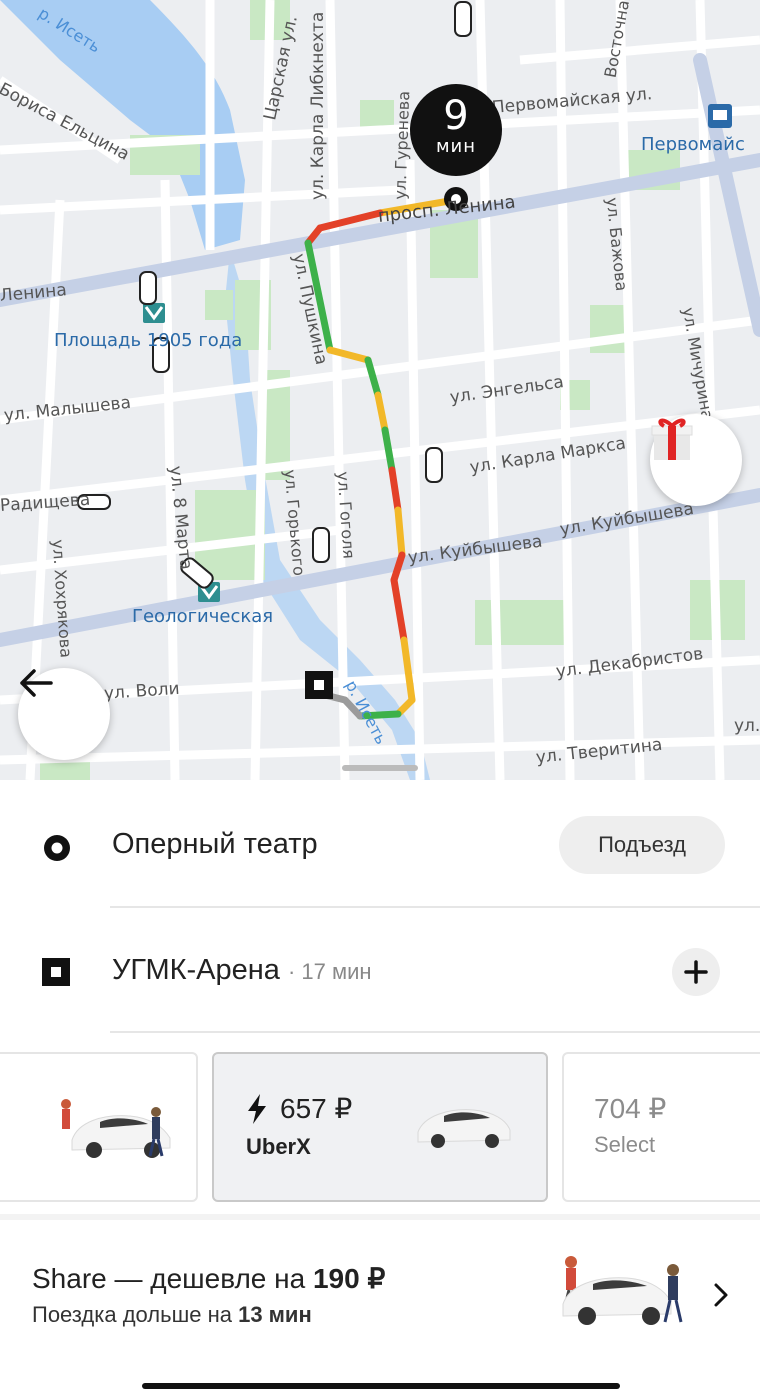 This screenshot has height=1389, width=760. I want to click on street-label: ул., so click(747, 726).